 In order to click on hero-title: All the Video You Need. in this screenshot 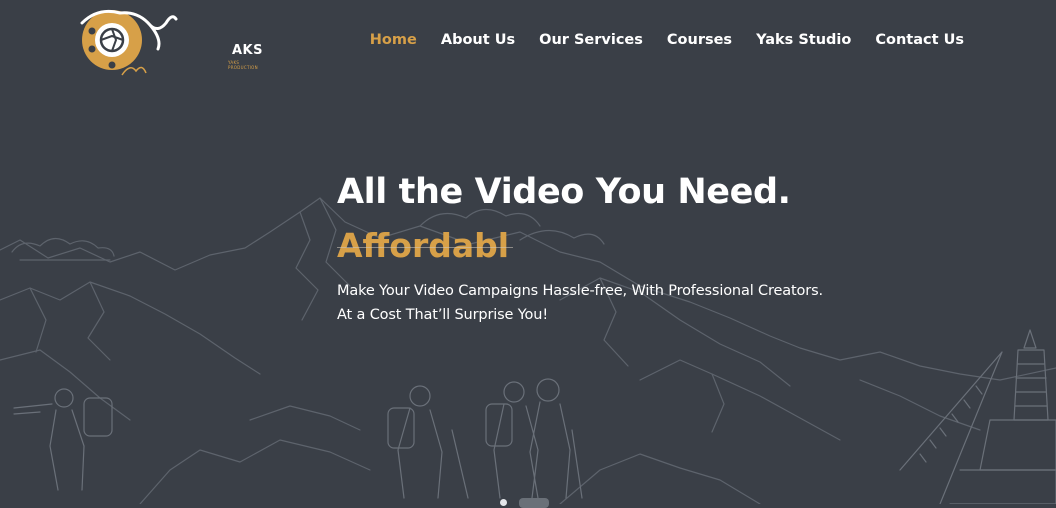, I will do `click(564, 192)`.